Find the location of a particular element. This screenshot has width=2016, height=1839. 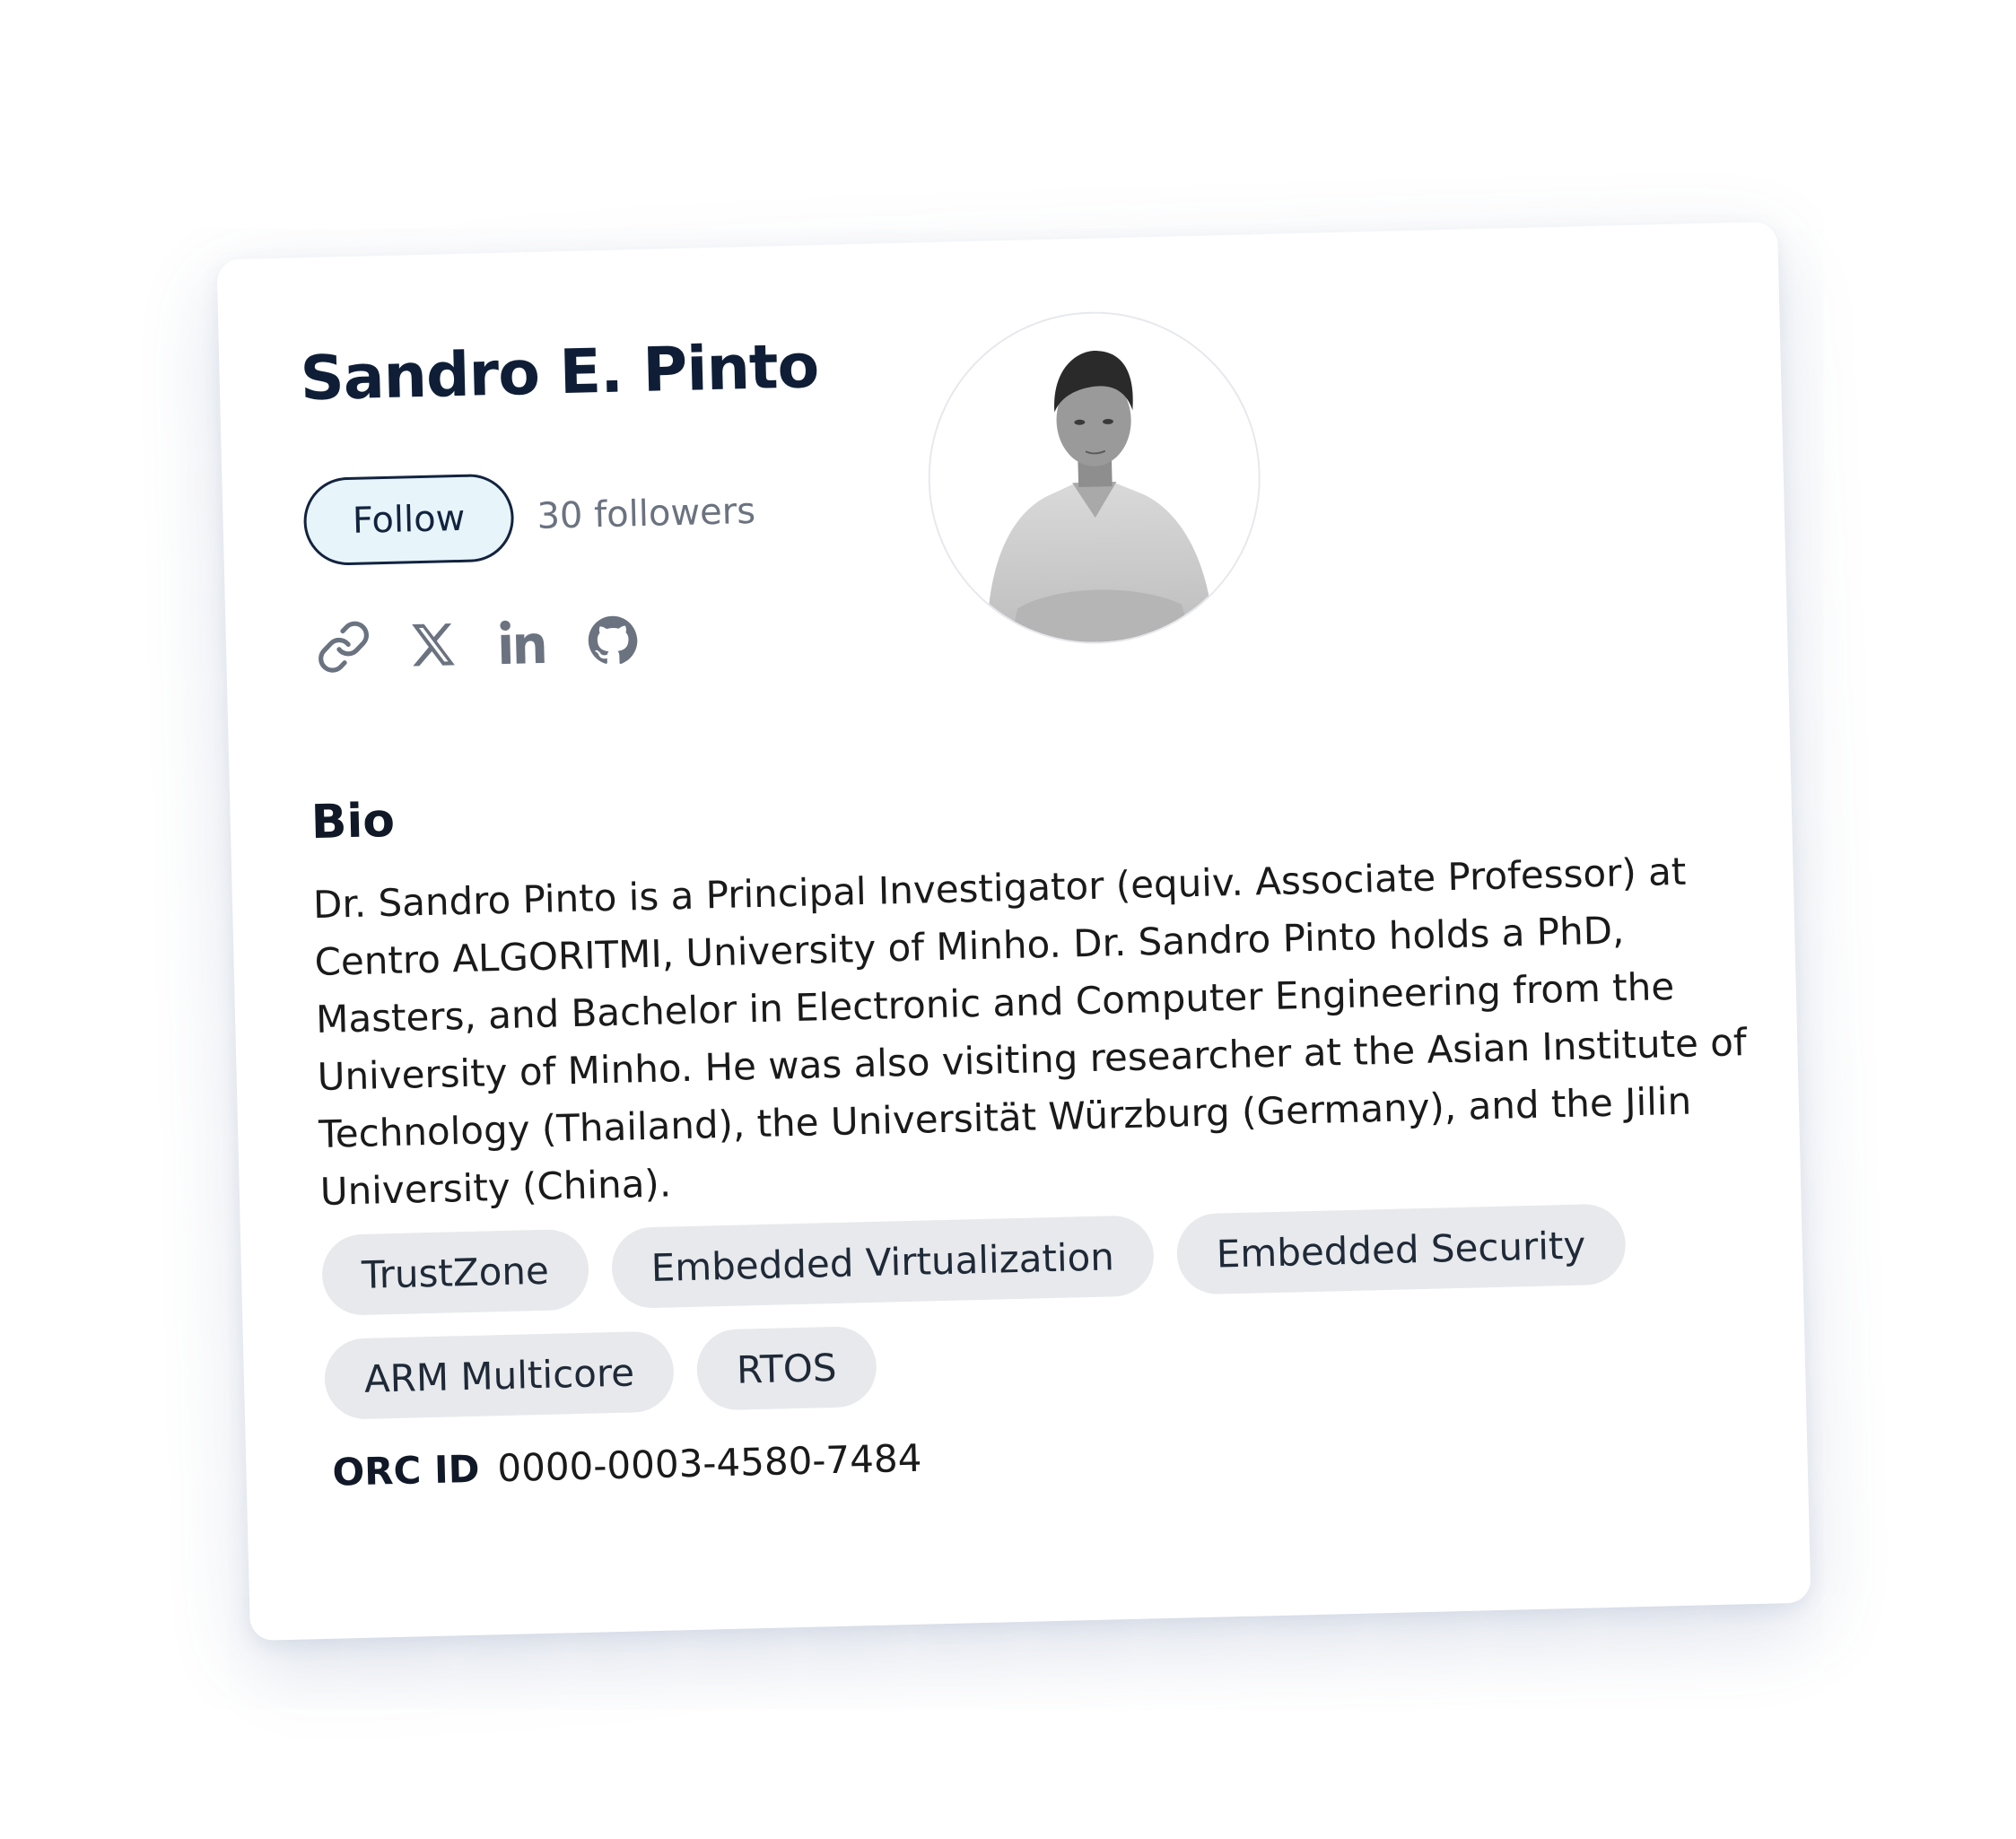

person-portrait-icon is located at coordinates (1094, 478).